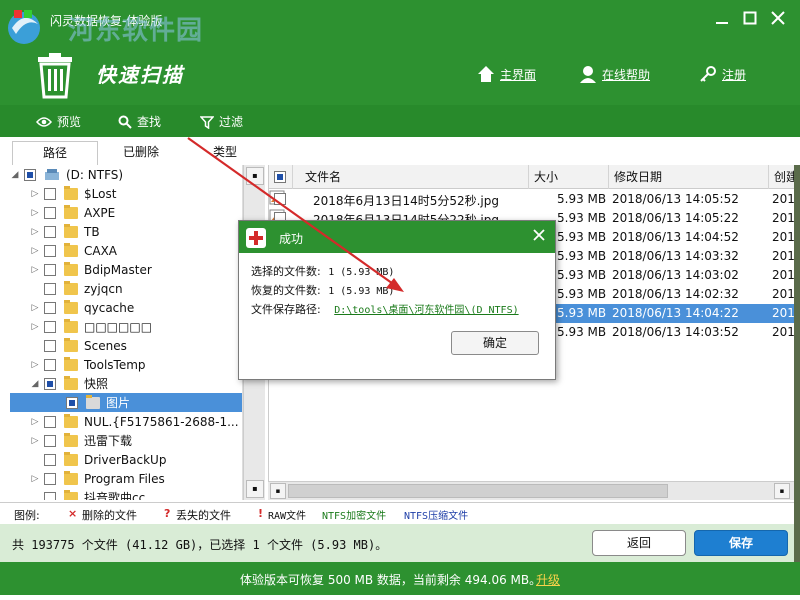 The image size is (800, 600). Describe the element at coordinates (225, 153) in the screenshot. I see `tab-type: 类型` at that location.